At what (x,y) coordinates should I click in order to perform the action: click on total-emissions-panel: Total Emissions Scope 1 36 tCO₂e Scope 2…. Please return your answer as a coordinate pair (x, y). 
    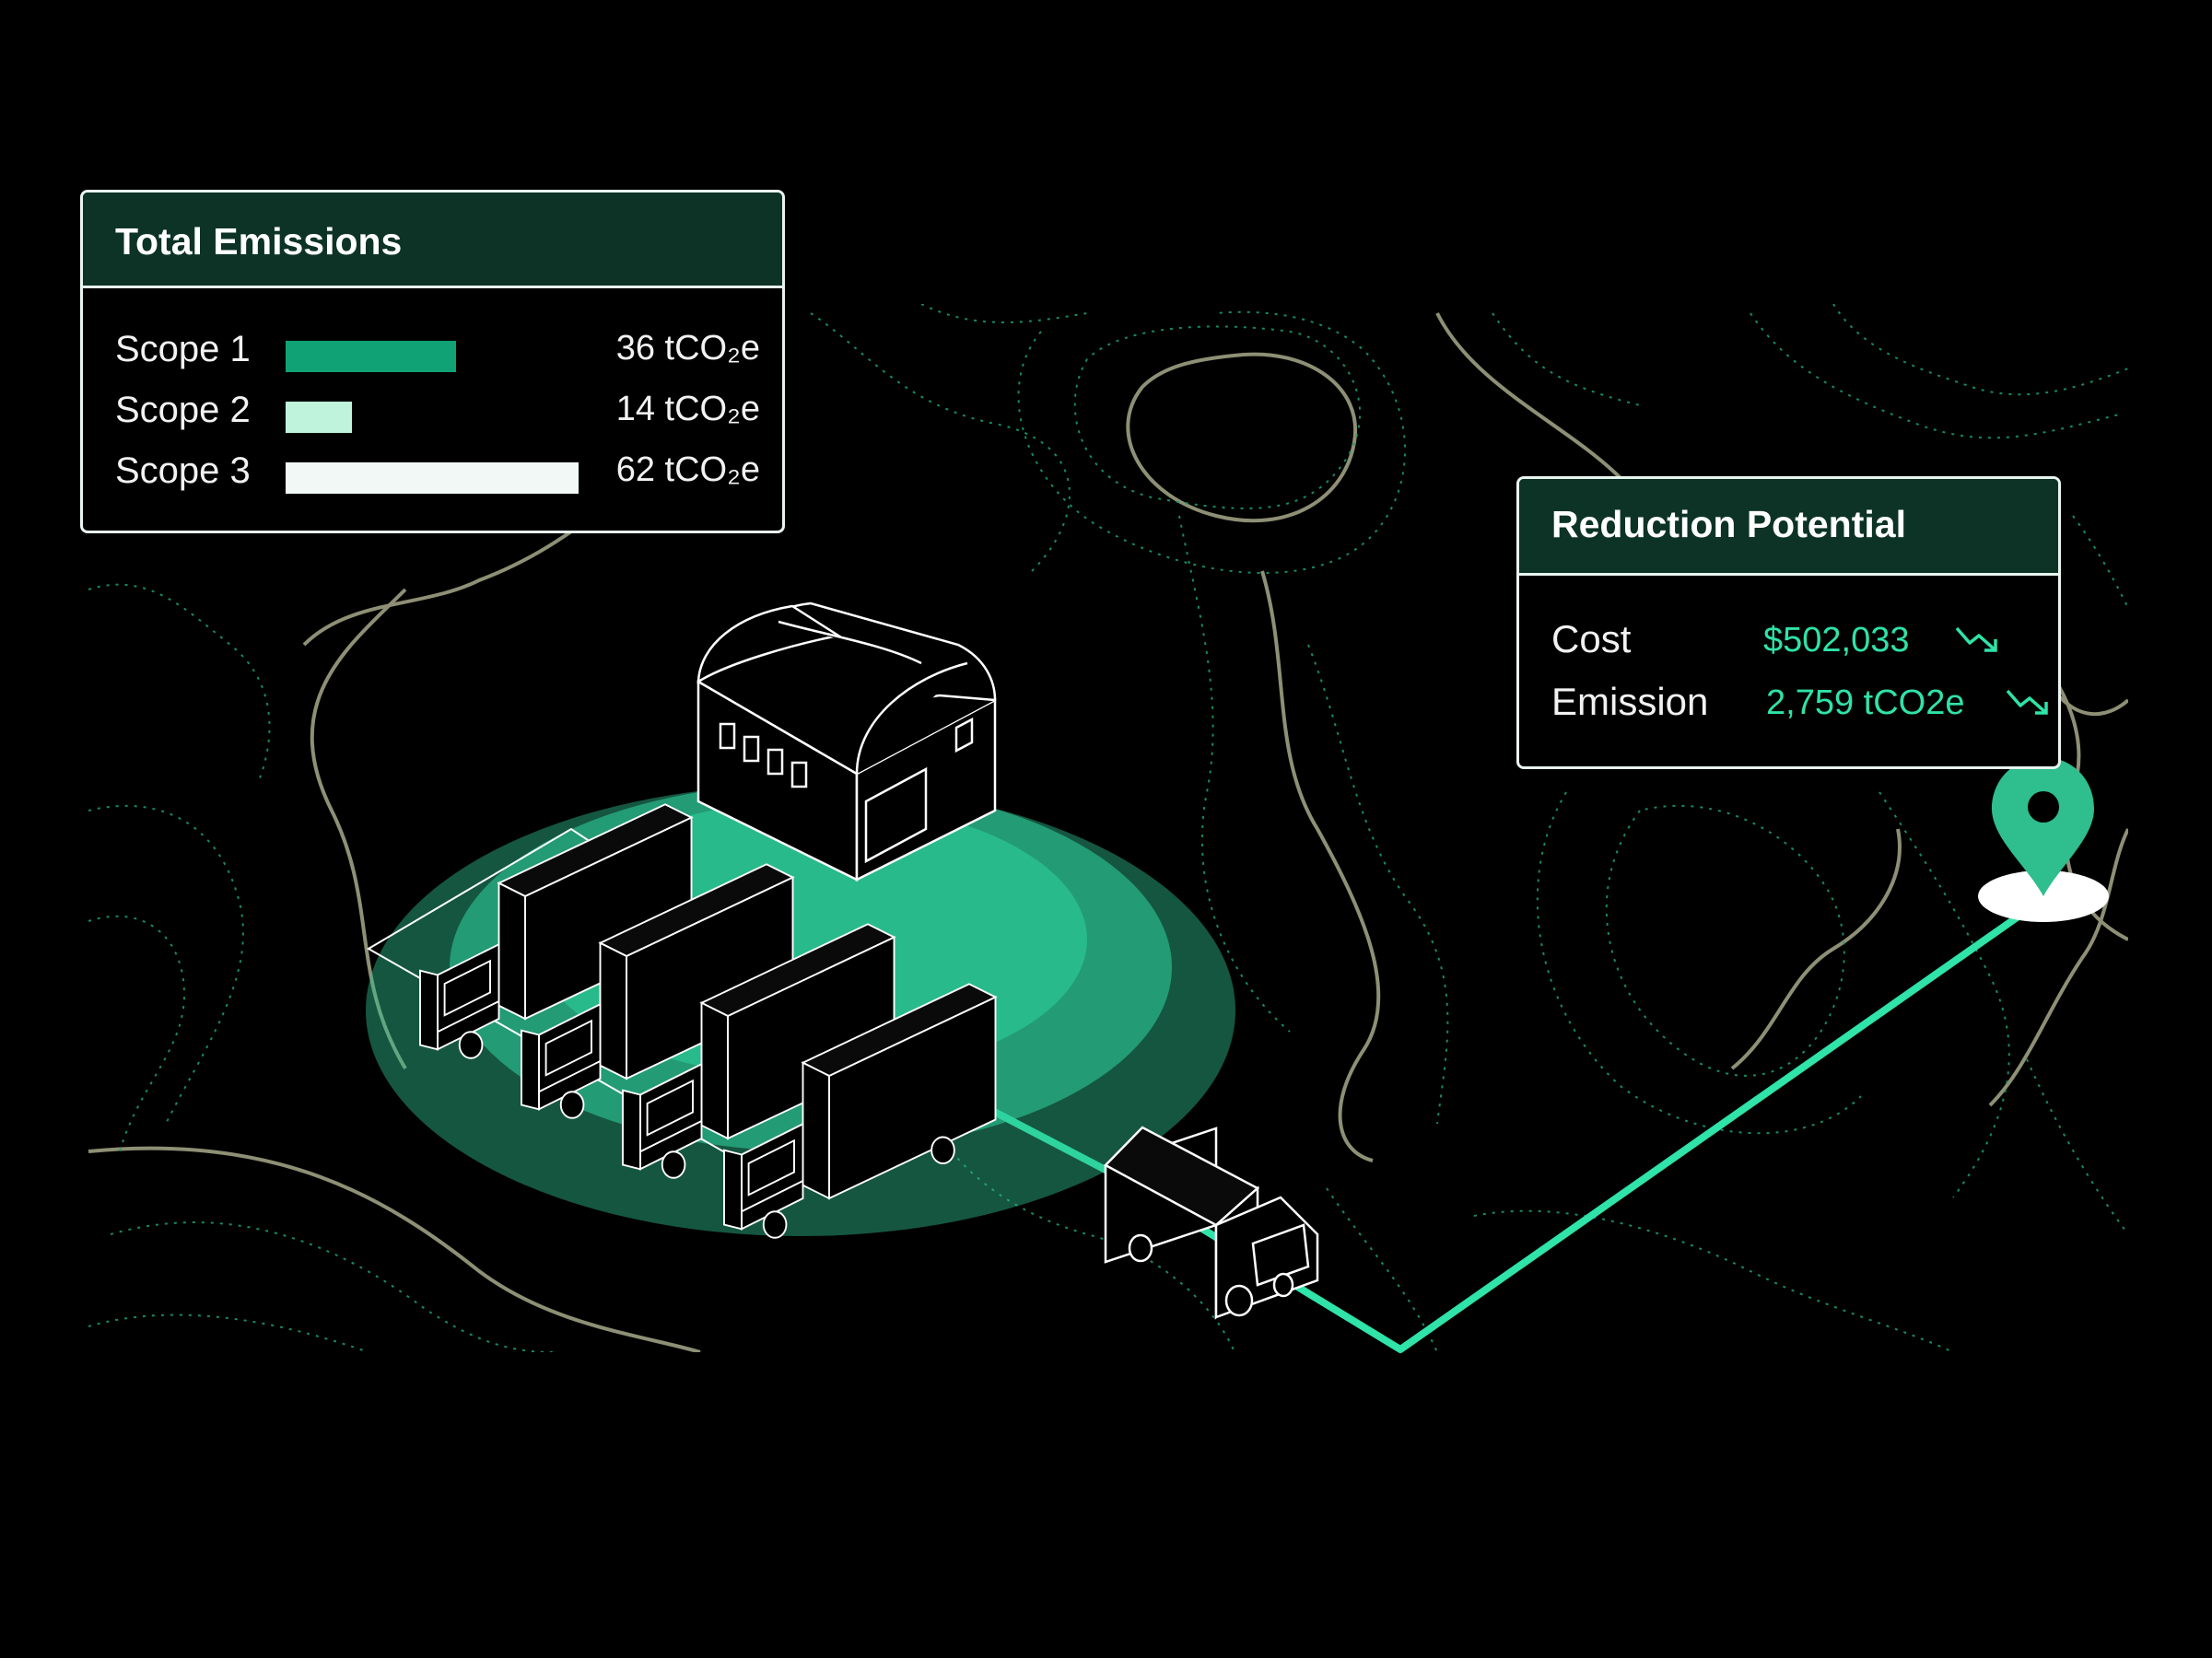
    Looking at the image, I should click on (432, 361).